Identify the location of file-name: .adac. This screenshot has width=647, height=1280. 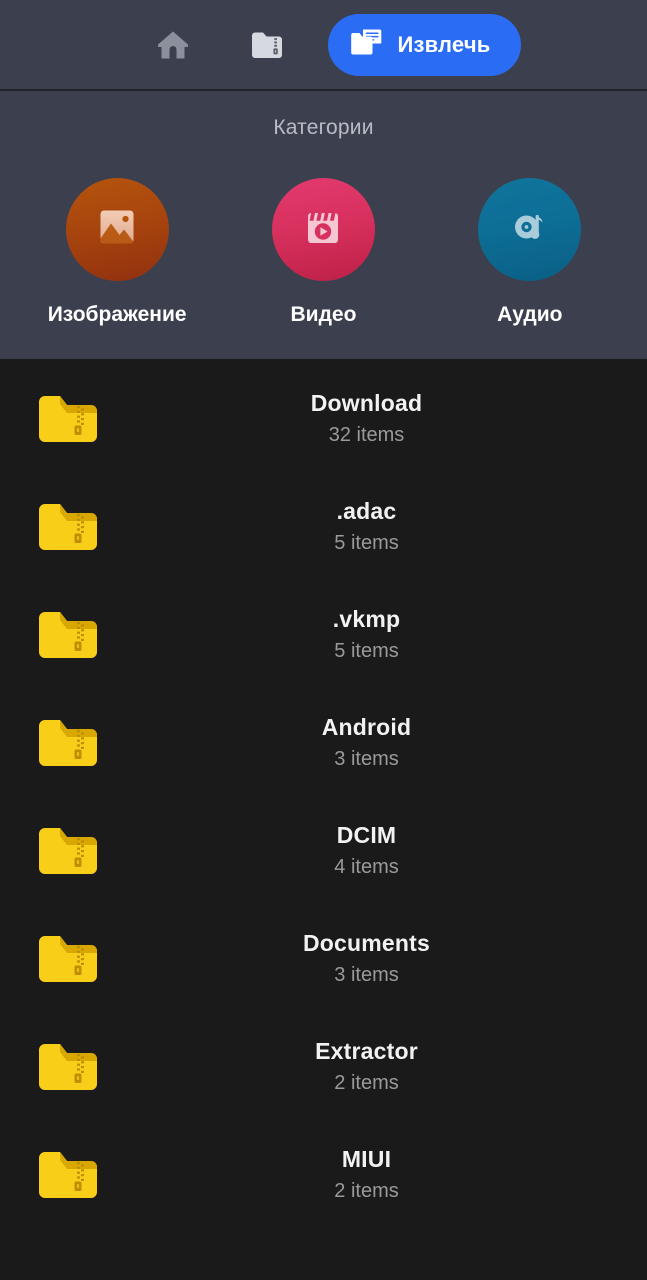
(366, 511).